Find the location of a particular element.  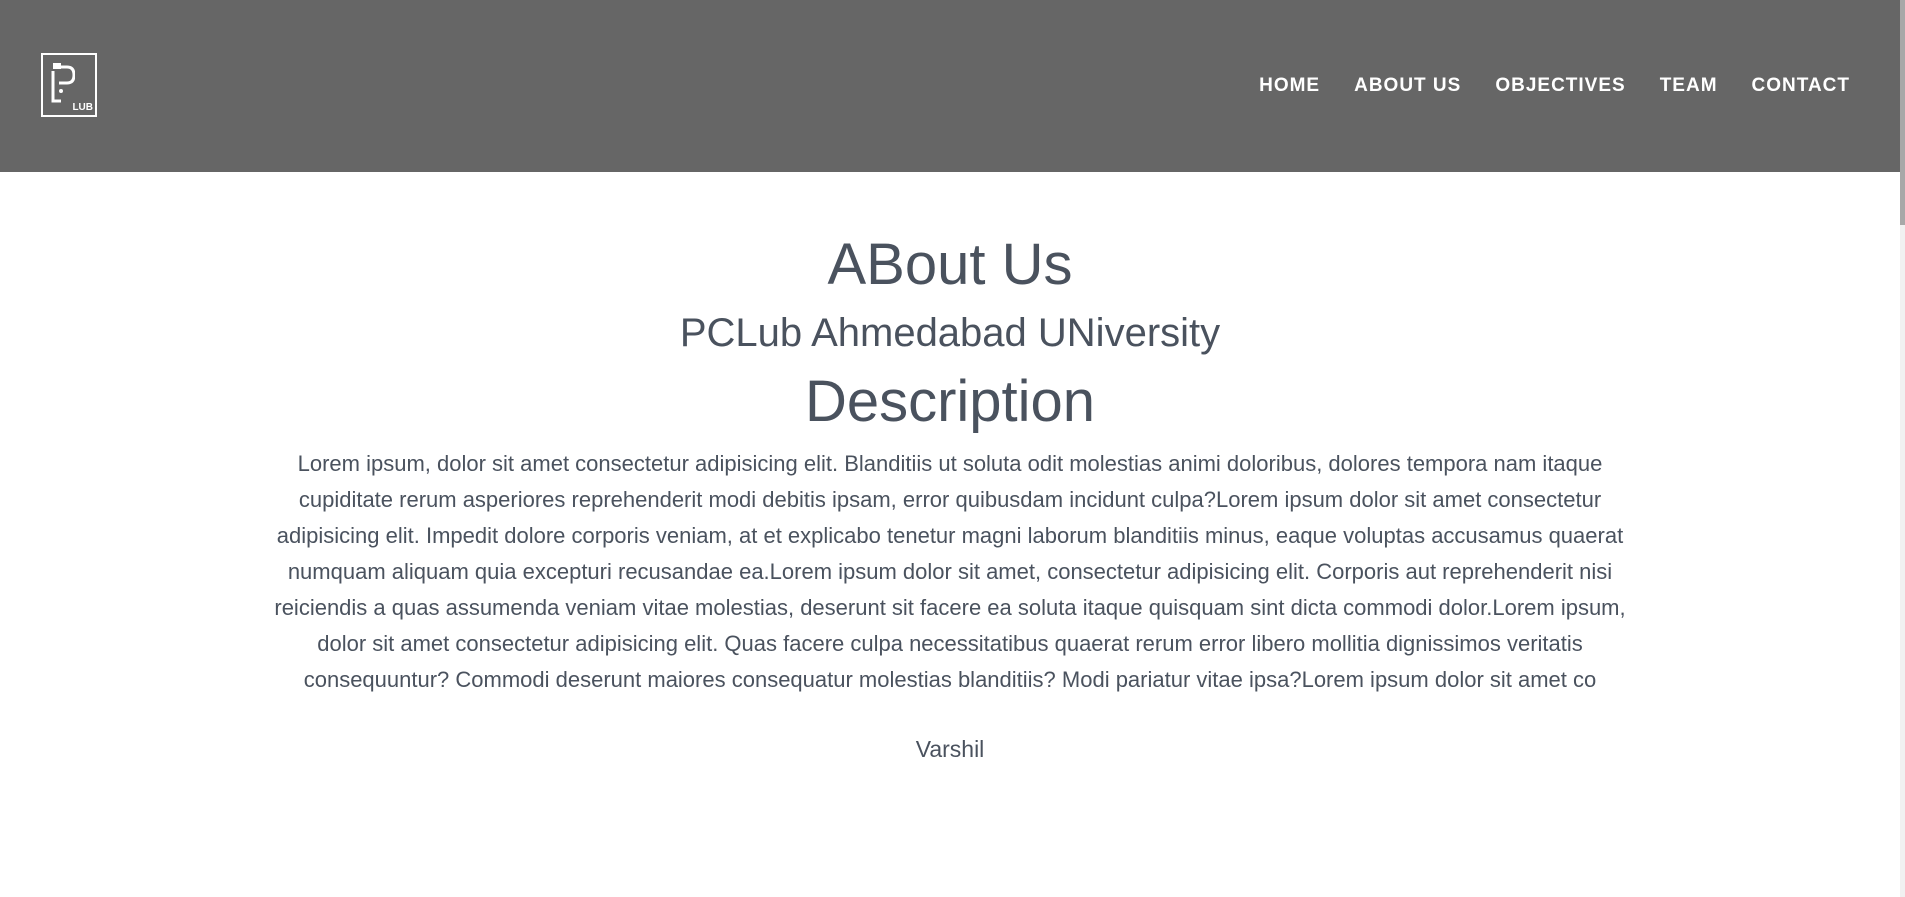

nav-link-contact: CONTACT is located at coordinates (1801, 85).